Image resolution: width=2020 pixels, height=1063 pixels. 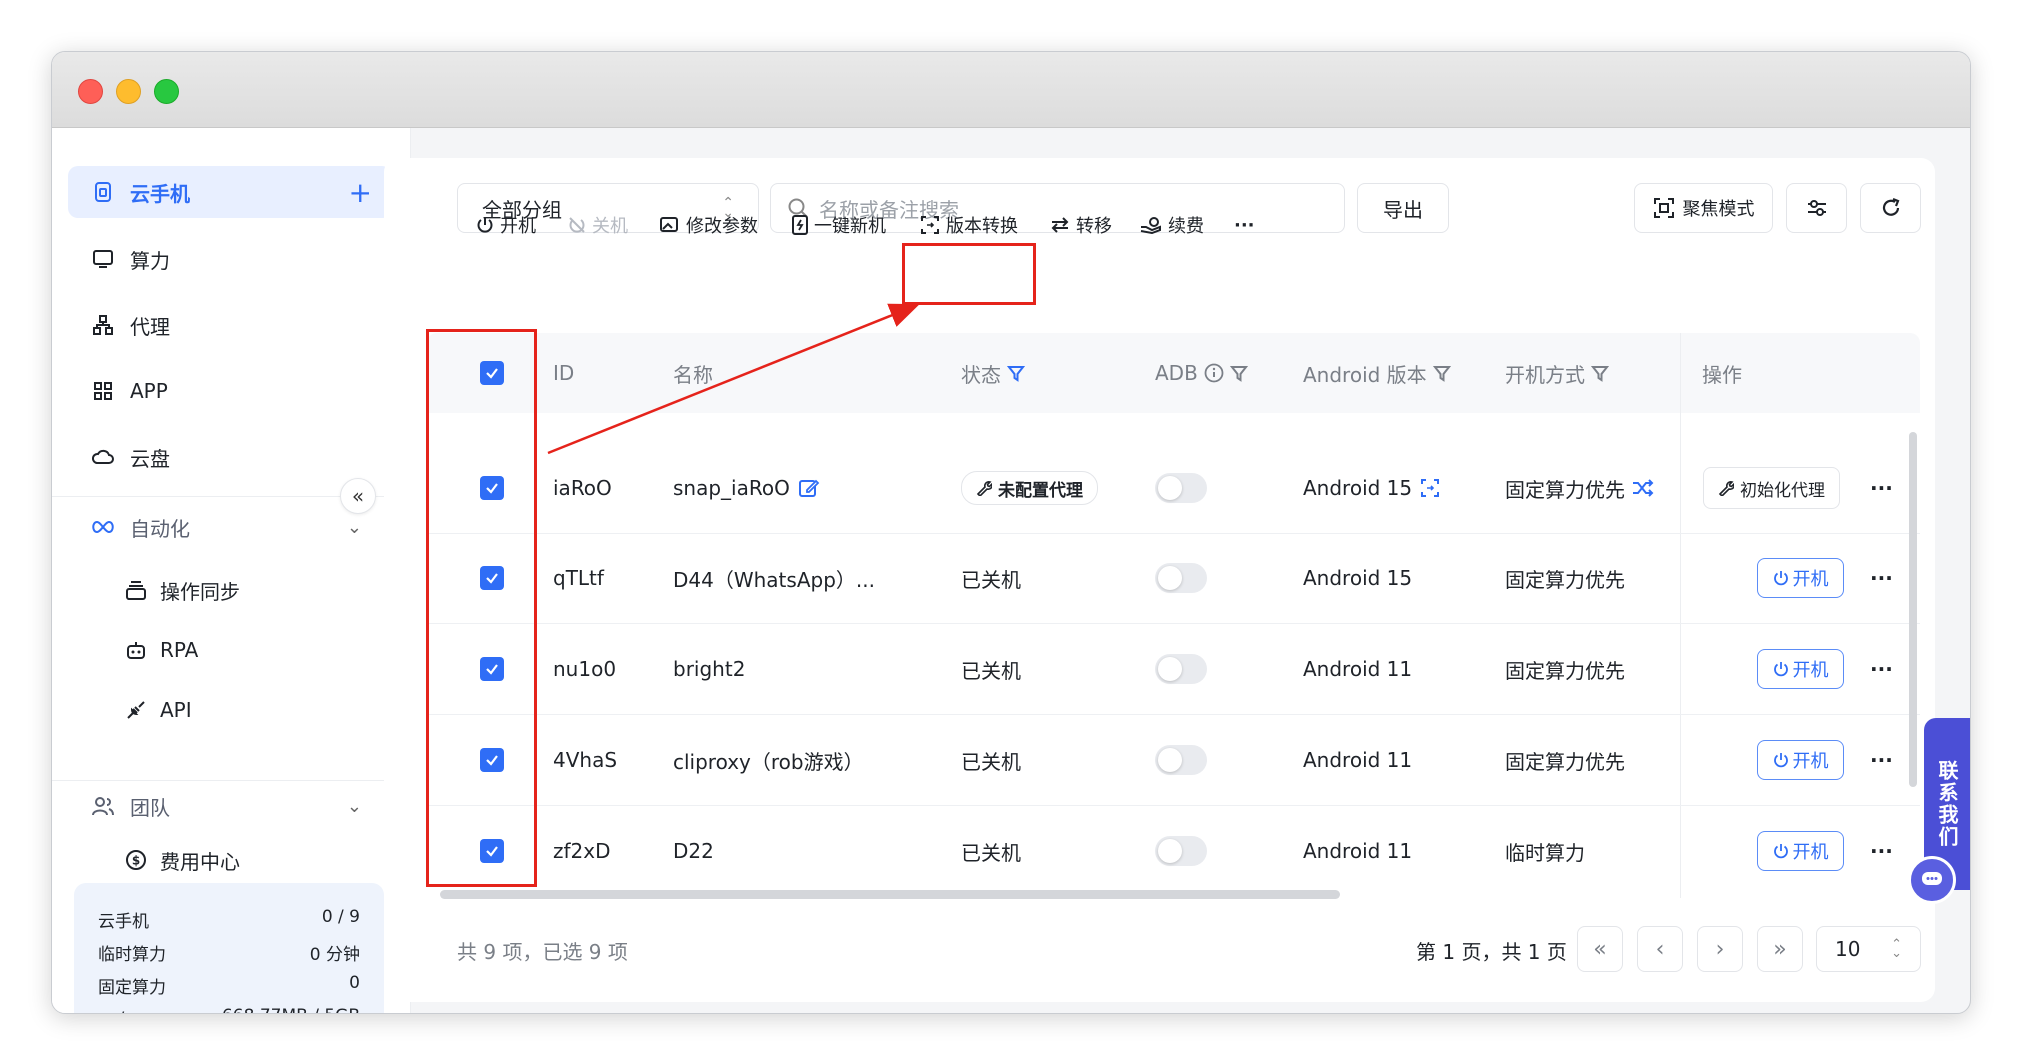 I want to click on annotation-arrow, so click(x=733, y=379).